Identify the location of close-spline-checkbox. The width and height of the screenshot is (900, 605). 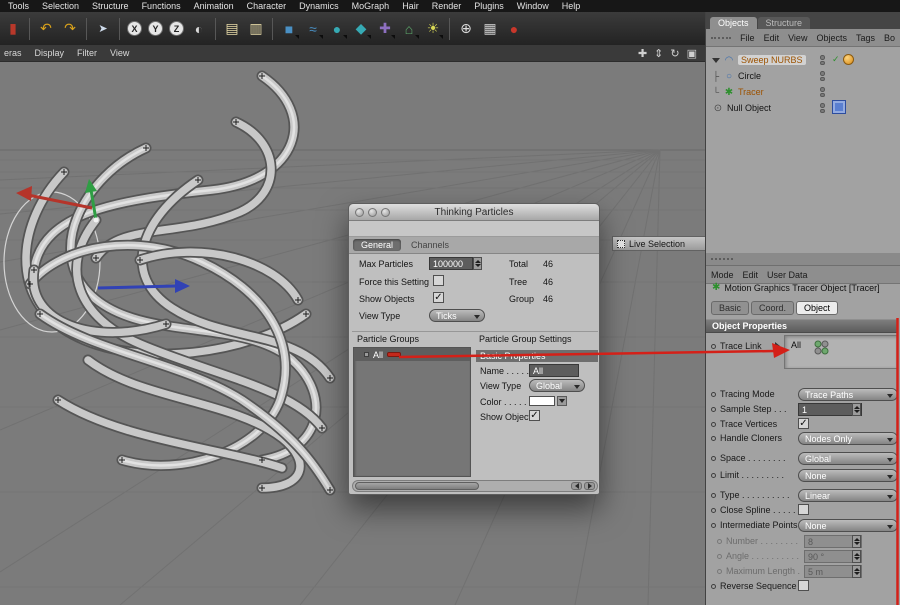
(803, 509).